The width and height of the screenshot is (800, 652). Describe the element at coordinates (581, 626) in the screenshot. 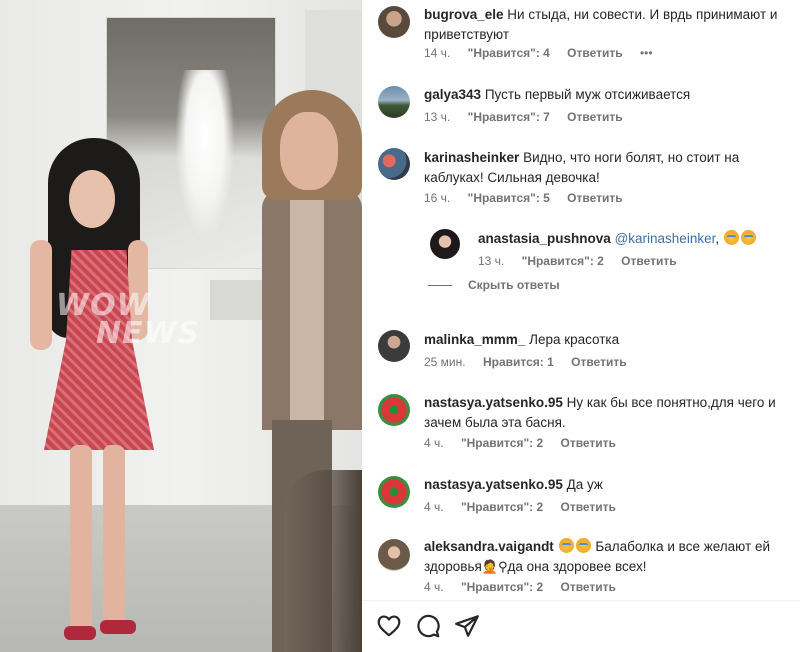

I see `post-action-bar` at that location.